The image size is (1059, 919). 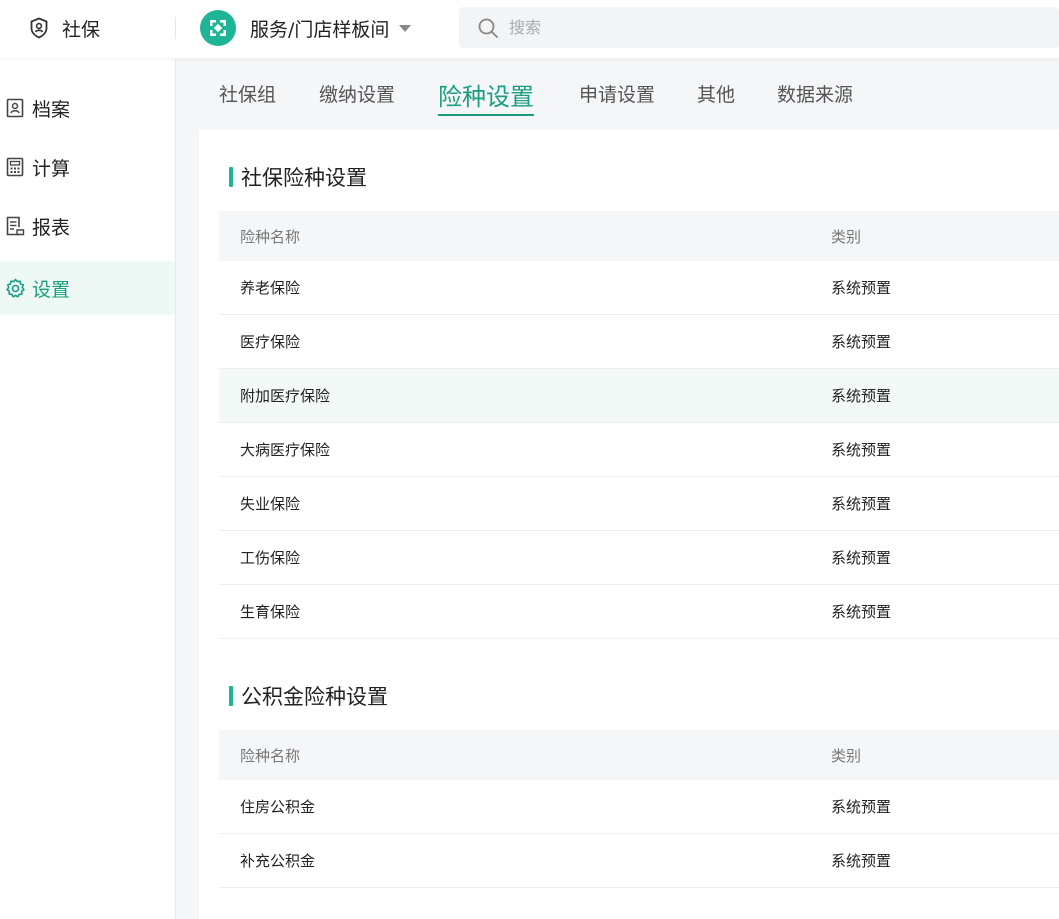 What do you see at coordinates (639, 450) in the screenshot?
I see `table-row: 大病医疗保险 系统预置` at bounding box center [639, 450].